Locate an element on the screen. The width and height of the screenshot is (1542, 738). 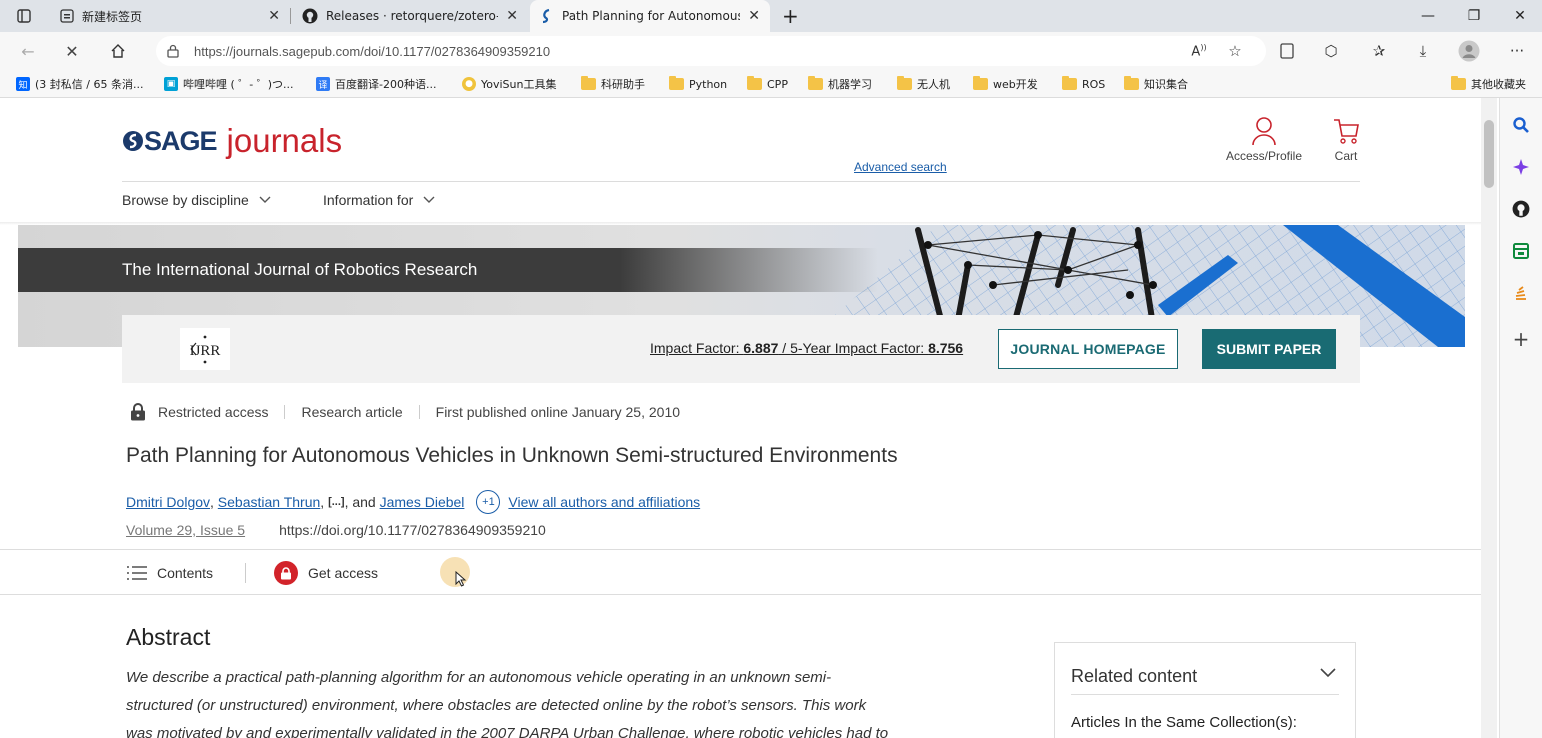
volume-issue-link: Volume 29, Issue 5 is located at coordinates (185, 530).